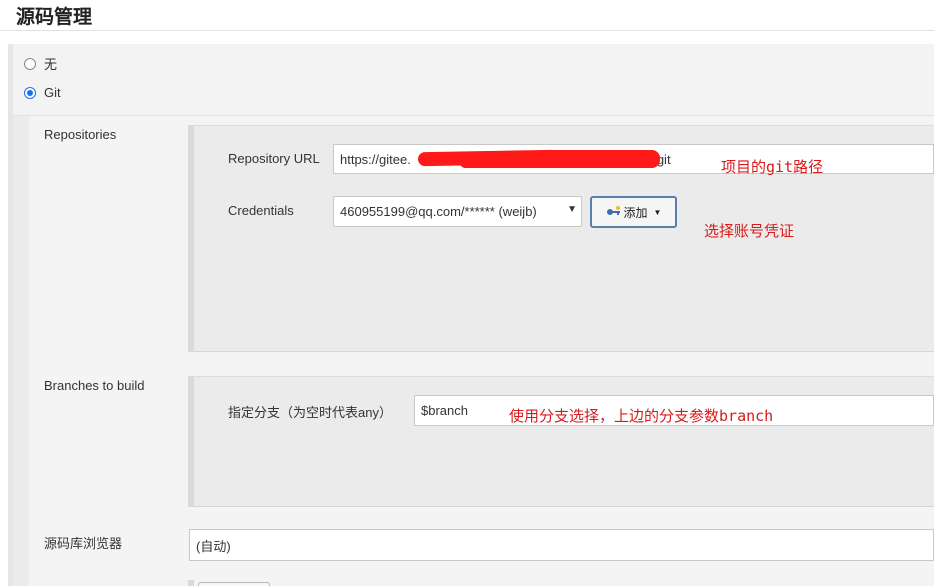 Image resolution: width=934 pixels, height=586 pixels. Describe the element at coordinates (54, 17) in the screenshot. I see `section-title: 源码管理` at that location.